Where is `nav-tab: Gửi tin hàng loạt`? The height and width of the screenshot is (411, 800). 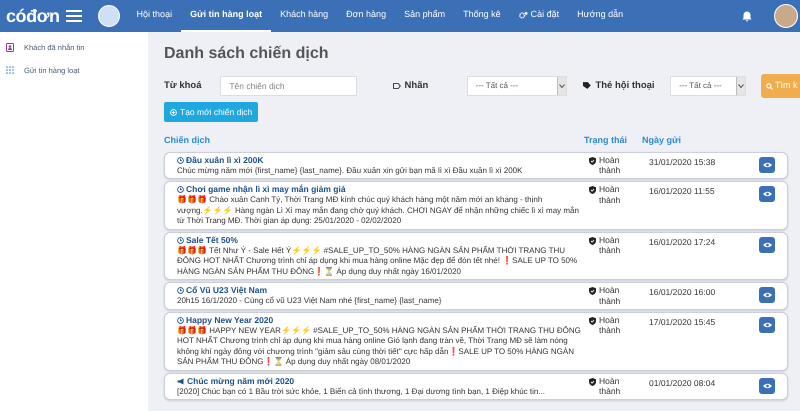
nav-tab: Gửi tin hàng loạt is located at coordinates (226, 16).